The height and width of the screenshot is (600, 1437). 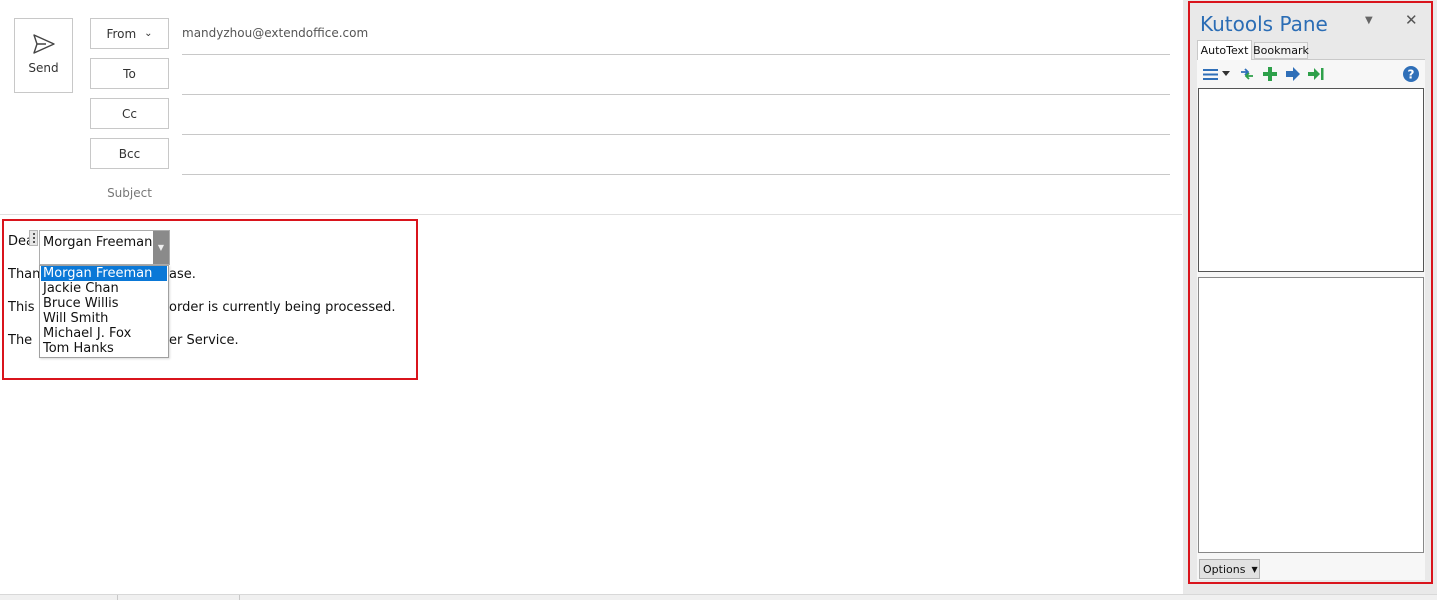 What do you see at coordinates (43, 68) in the screenshot?
I see `send-label: Send` at bounding box center [43, 68].